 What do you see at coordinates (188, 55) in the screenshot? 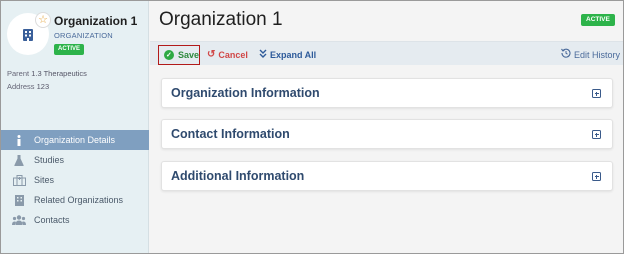
I see `save-label: Save` at bounding box center [188, 55].